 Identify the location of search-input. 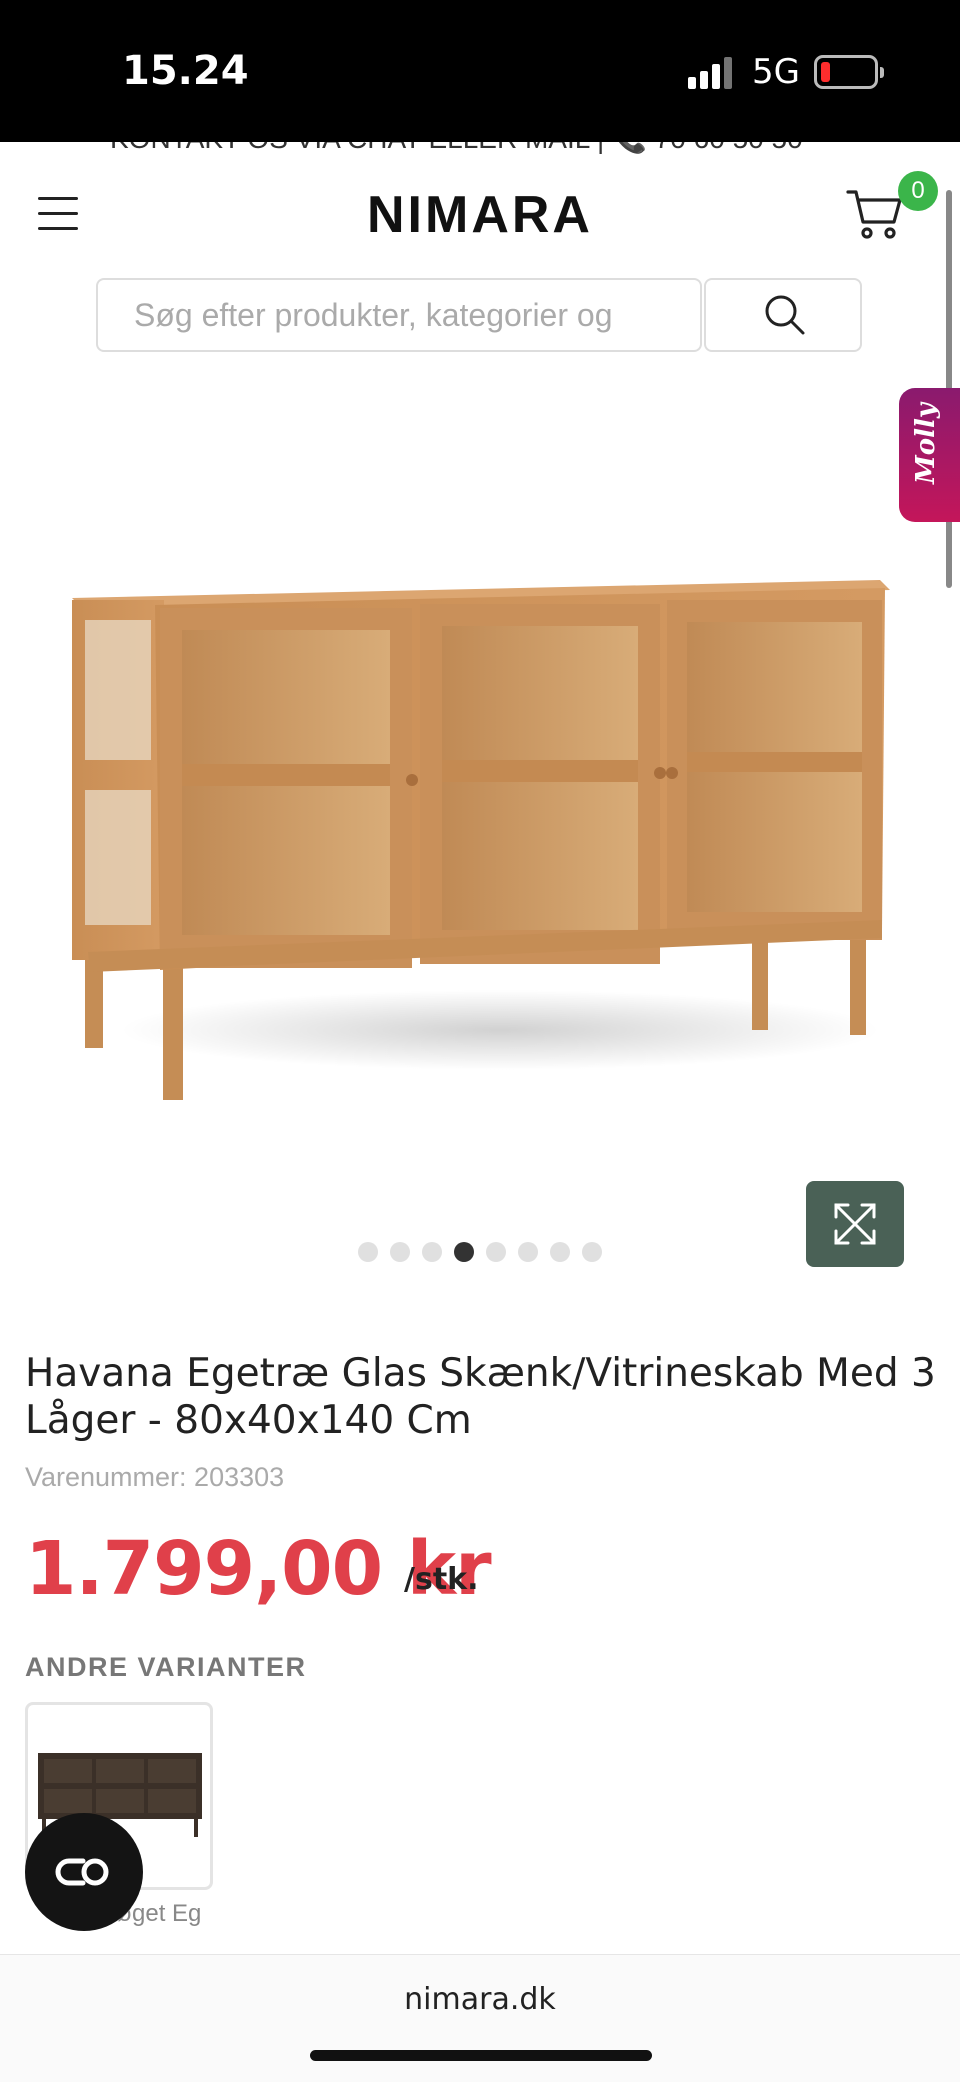
(399, 315).